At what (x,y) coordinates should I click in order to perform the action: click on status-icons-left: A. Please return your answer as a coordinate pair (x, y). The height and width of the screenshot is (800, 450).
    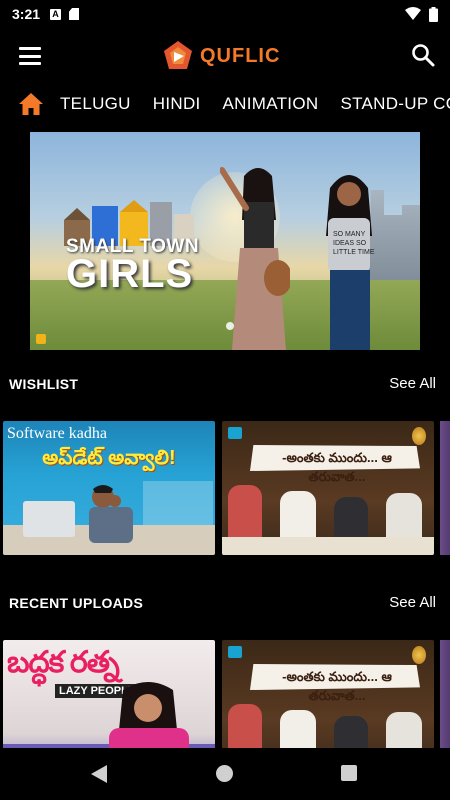
    Looking at the image, I should click on (65, 14).